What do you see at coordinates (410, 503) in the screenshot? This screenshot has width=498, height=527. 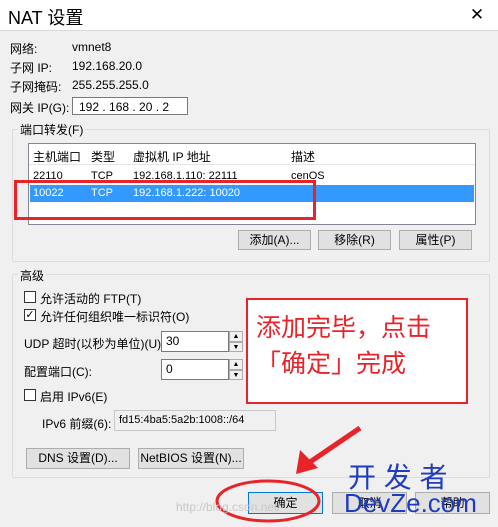 I see `watermark-devze: DevZe.com` at bounding box center [410, 503].